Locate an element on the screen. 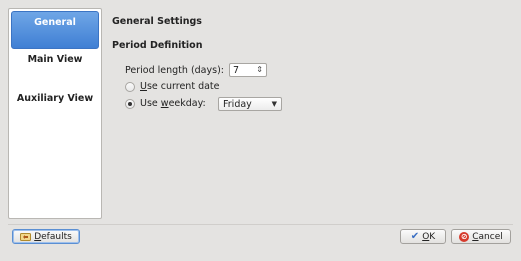 The height and width of the screenshot is (261, 521). section-heading: Period Definition is located at coordinates (157, 45).